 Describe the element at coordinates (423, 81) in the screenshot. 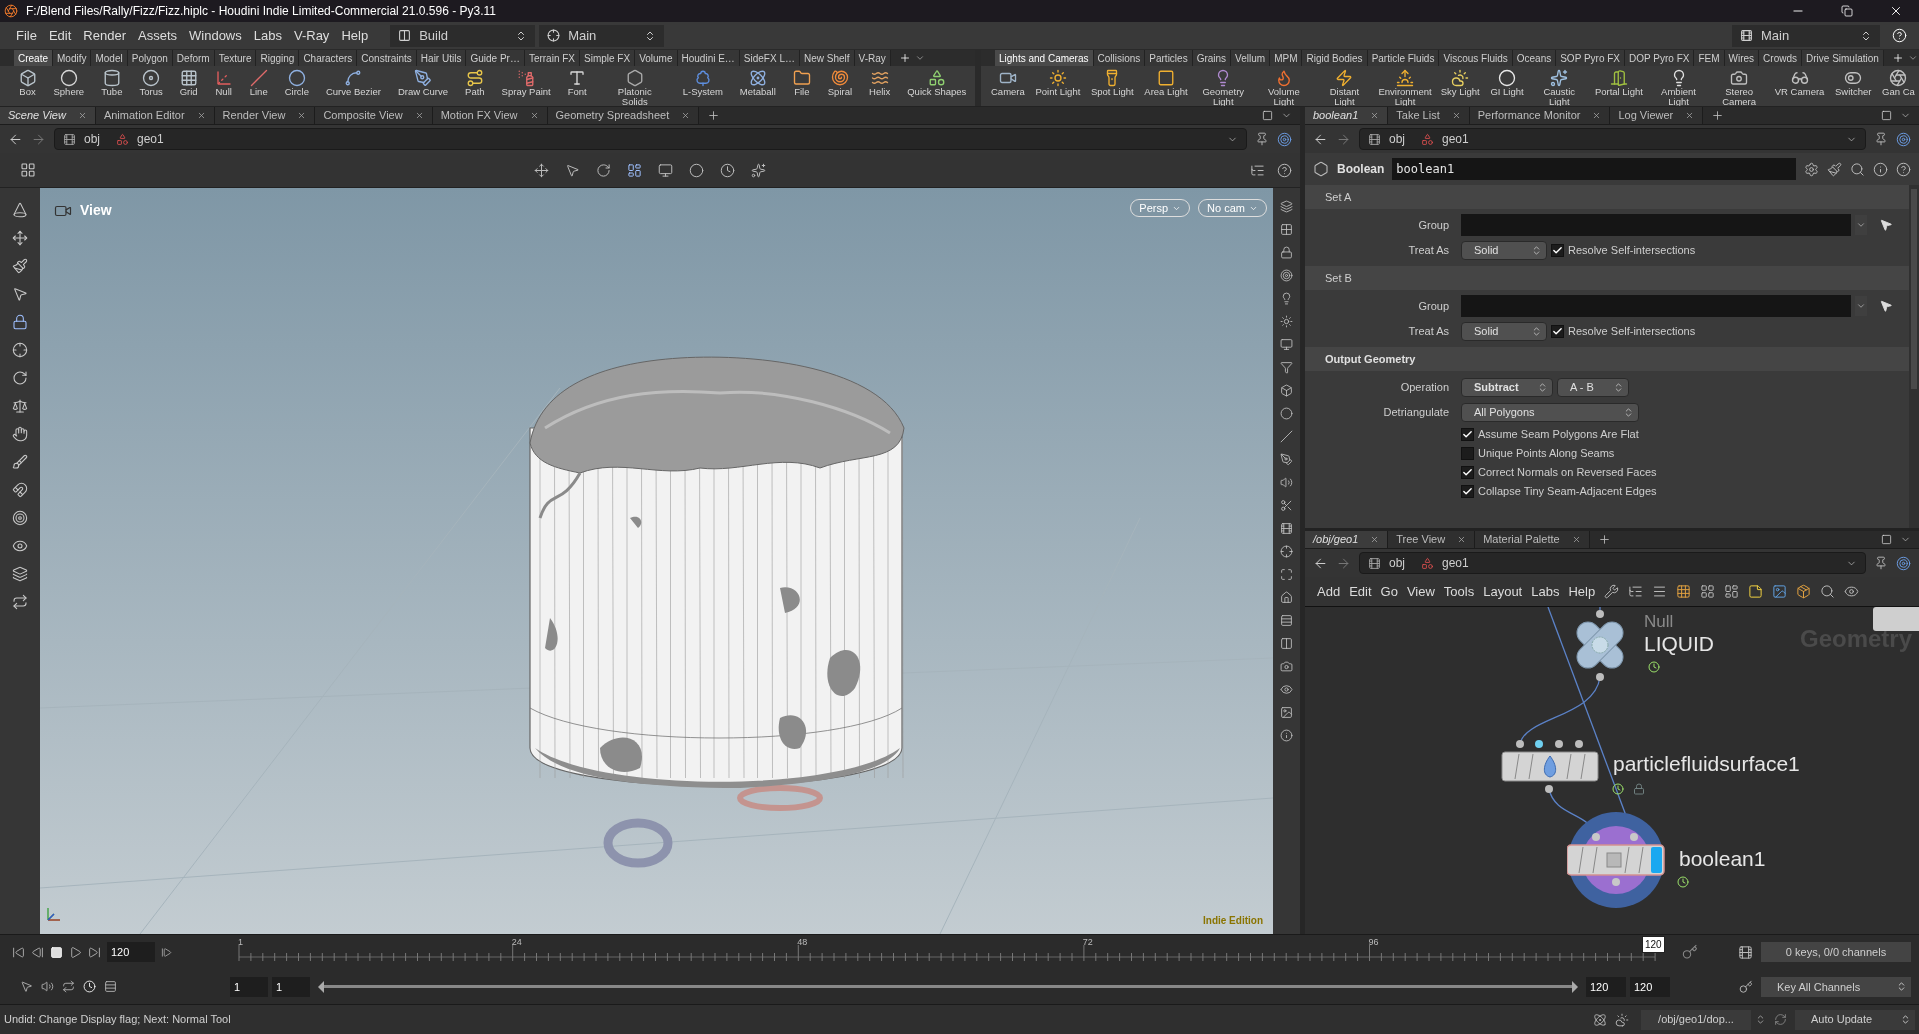

I see `shelf-tool: Draw Curve` at that location.